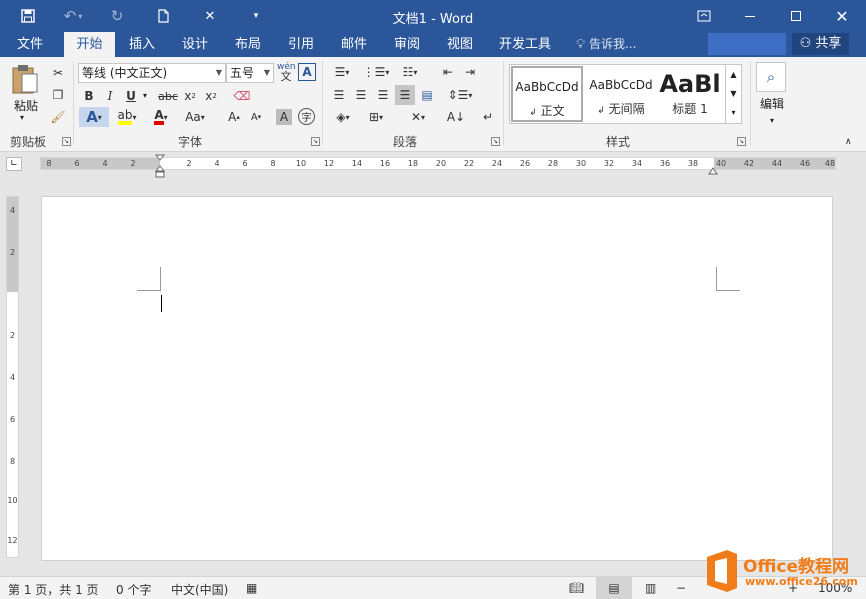 Image resolution: width=866 pixels, height=599 pixels. I want to click on tab-layout: 布局, so click(248, 44).